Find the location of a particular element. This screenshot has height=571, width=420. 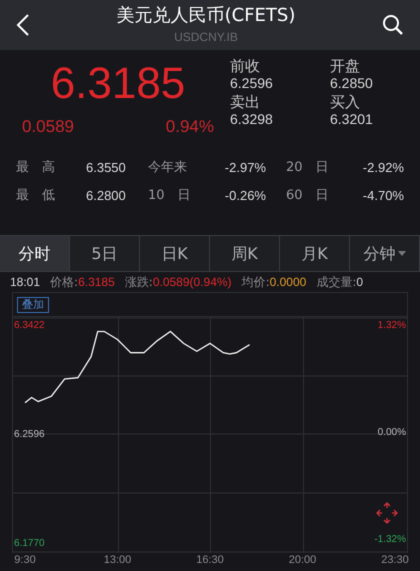

info-item: 18:01 is located at coordinates (25, 282).